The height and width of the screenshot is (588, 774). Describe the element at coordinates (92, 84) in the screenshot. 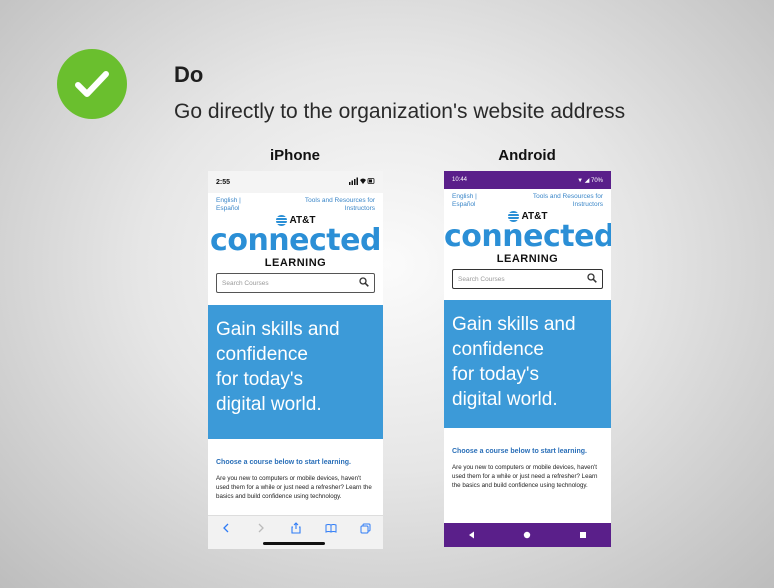

I see `checkmark-icon` at that location.